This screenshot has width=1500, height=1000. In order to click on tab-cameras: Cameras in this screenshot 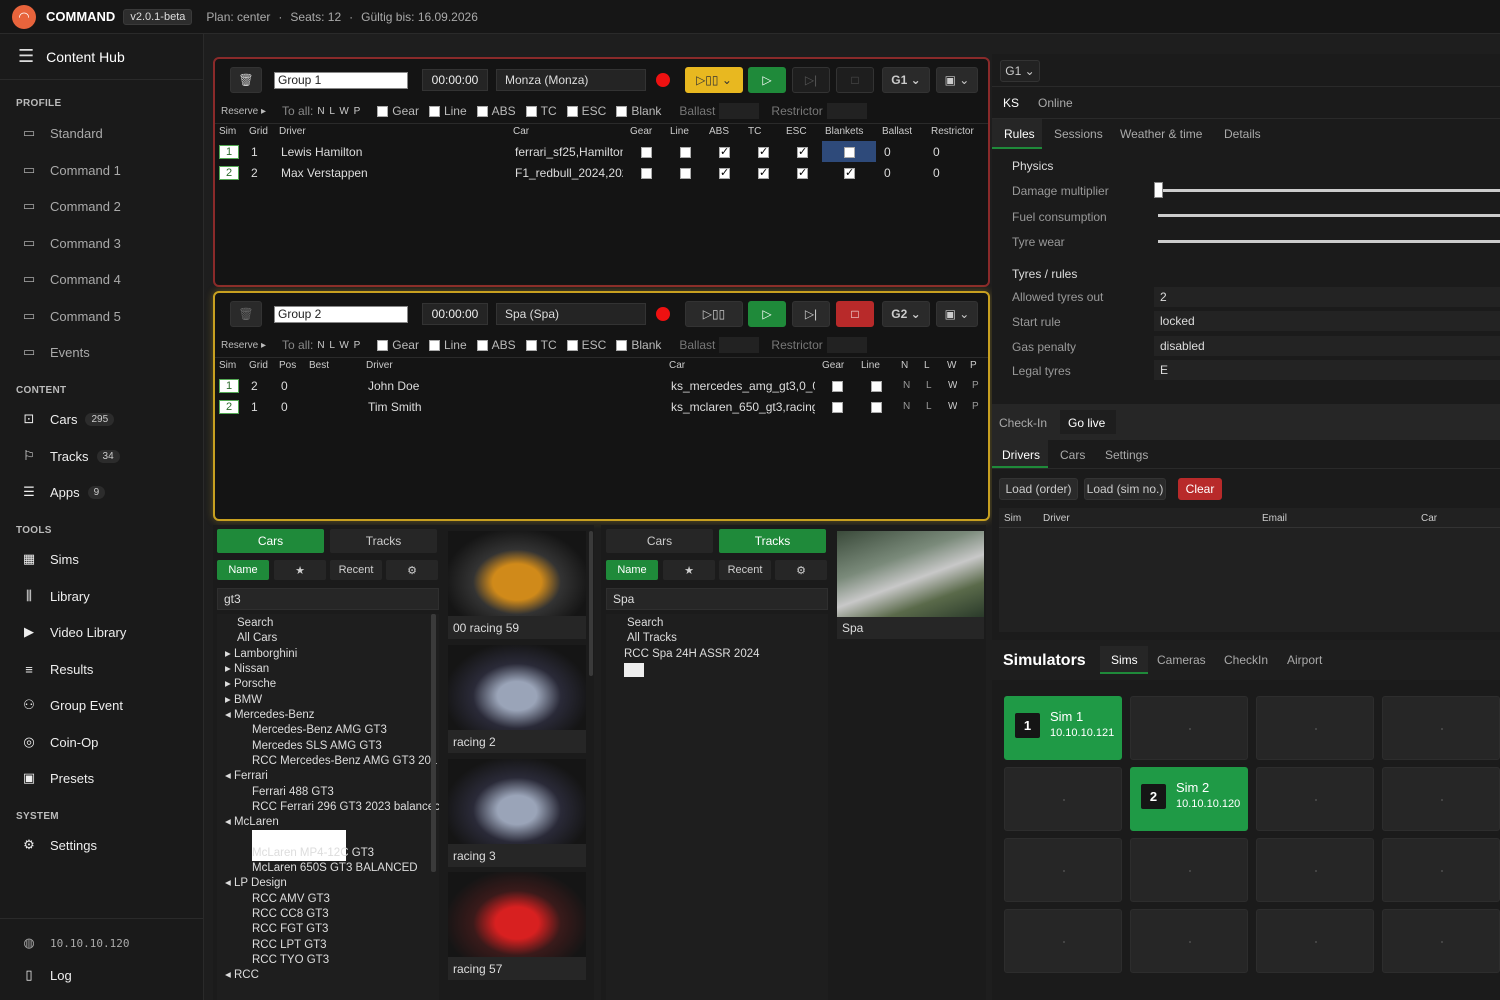, I will do `click(1181, 660)`.